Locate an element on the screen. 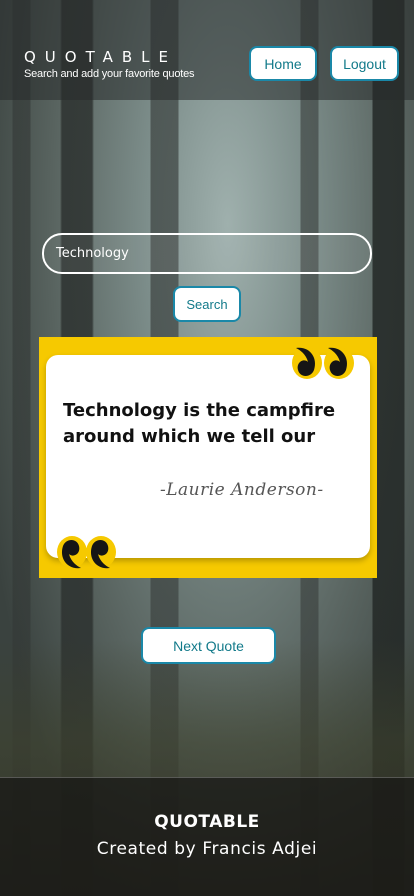 The image size is (414, 896). next-quote-button: Next Quote is located at coordinates (208, 645).